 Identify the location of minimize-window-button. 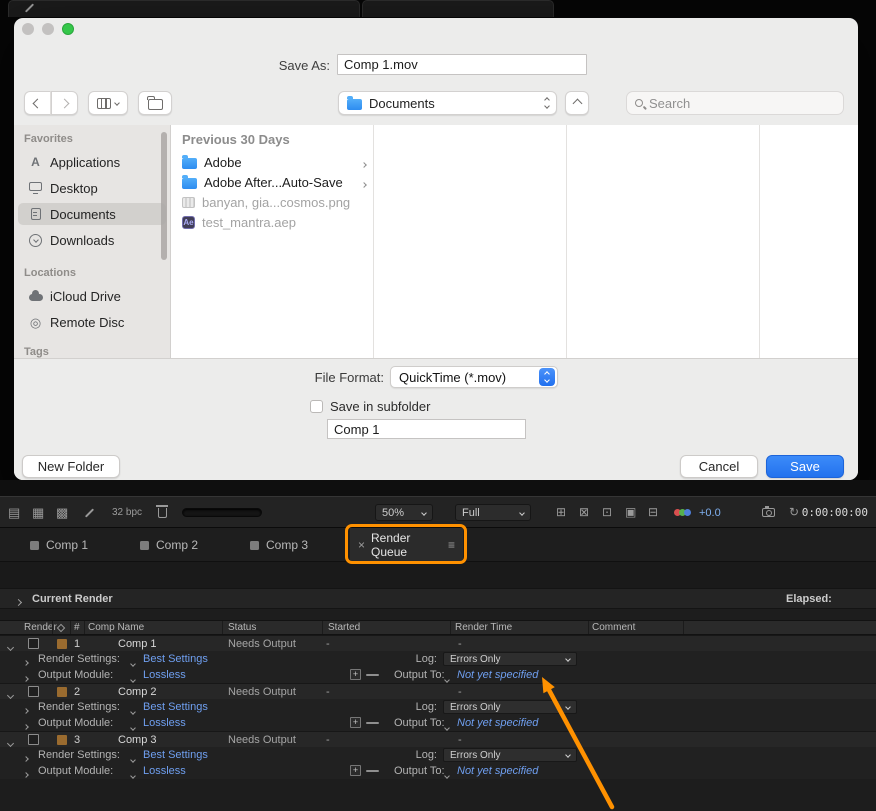
(48, 29).